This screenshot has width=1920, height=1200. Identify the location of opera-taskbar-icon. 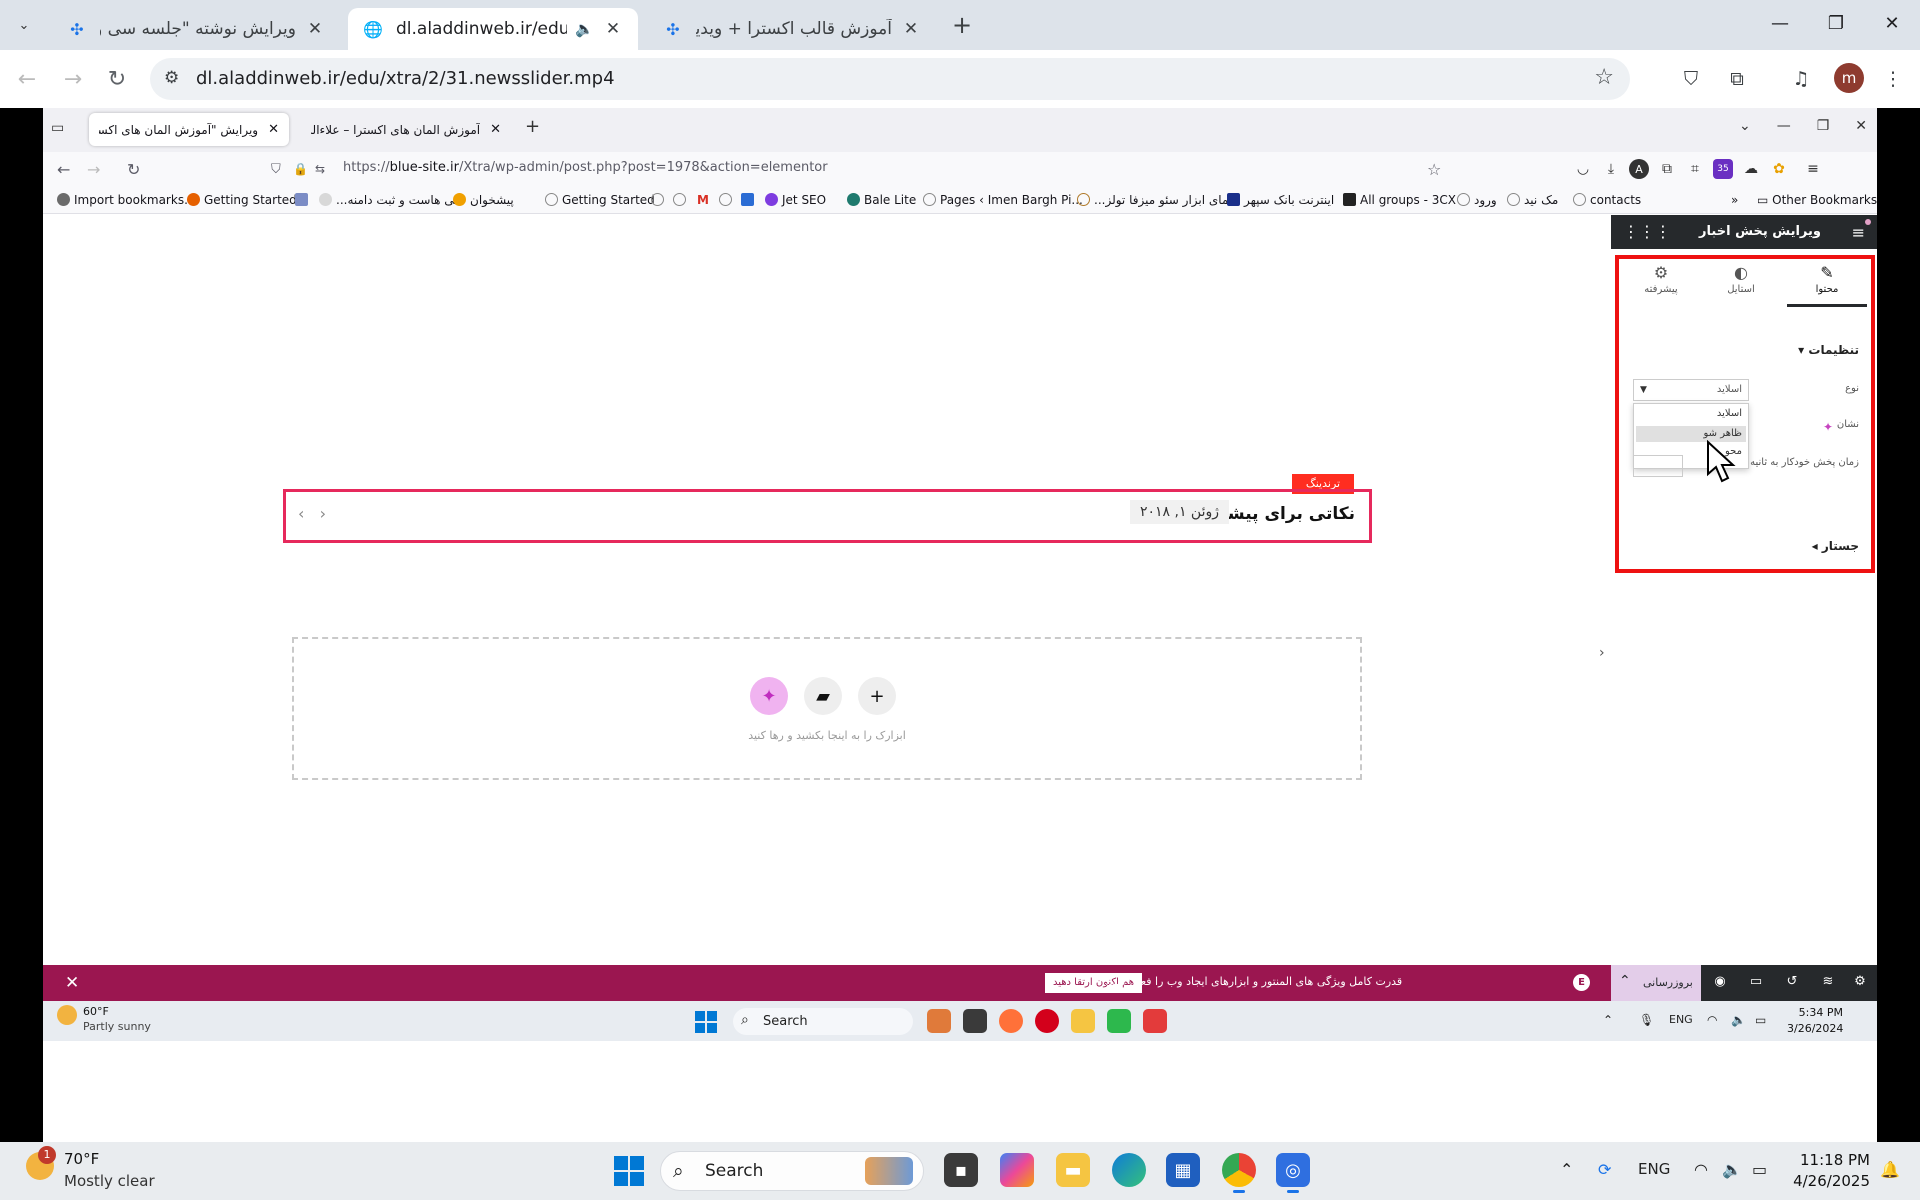
(1047, 1021).